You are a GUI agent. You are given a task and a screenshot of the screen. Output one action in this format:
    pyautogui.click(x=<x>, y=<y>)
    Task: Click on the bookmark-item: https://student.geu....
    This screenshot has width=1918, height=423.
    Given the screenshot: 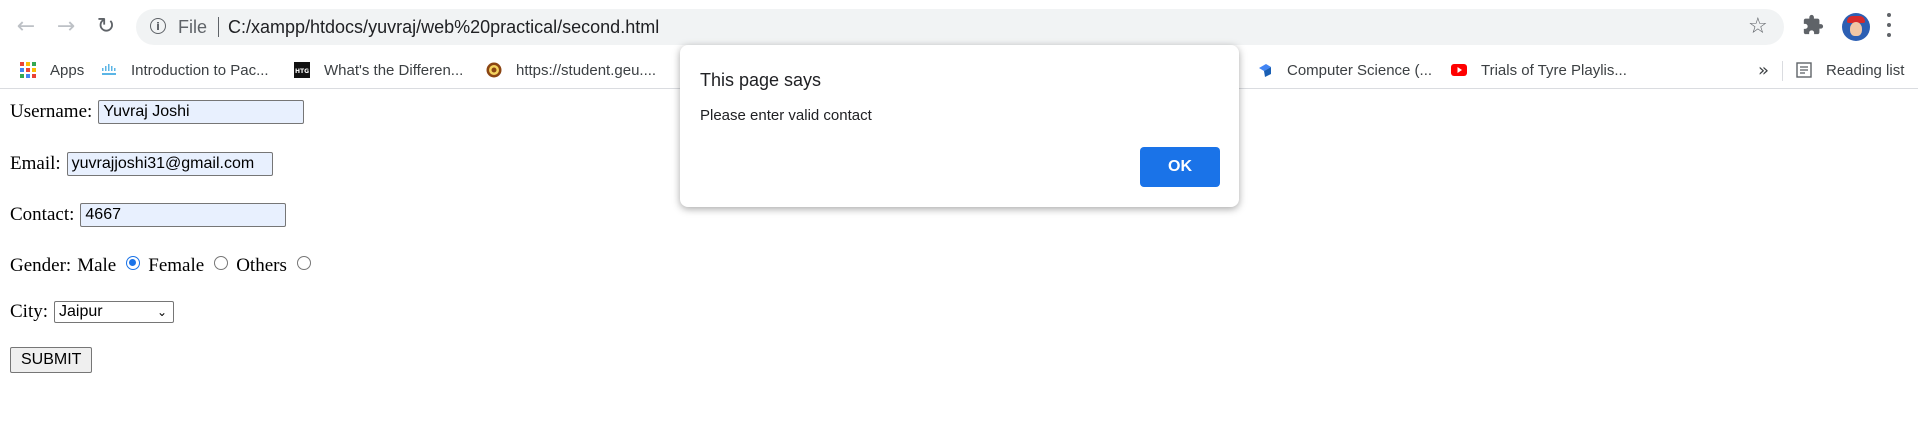 What is the action you would take?
    pyautogui.click(x=571, y=70)
    